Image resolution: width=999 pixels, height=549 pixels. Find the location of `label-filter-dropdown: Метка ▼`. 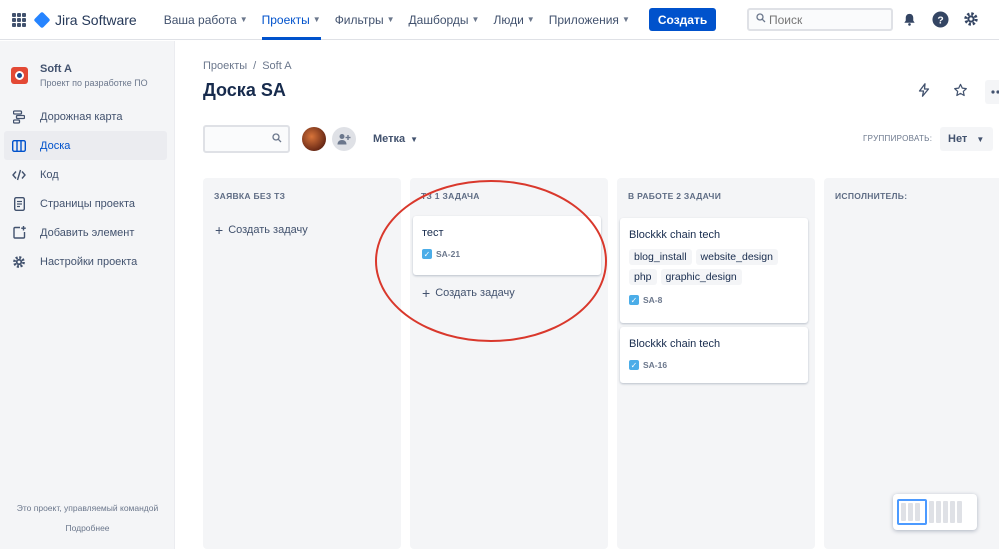

label-filter-dropdown: Метка ▼ is located at coordinates (395, 139).